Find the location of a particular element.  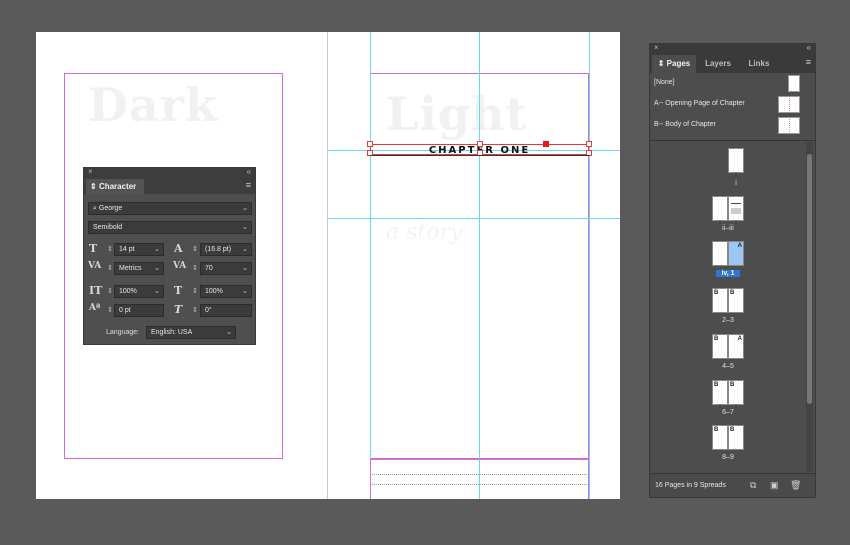

spread-label: 2–3 is located at coordinates (728, 320).